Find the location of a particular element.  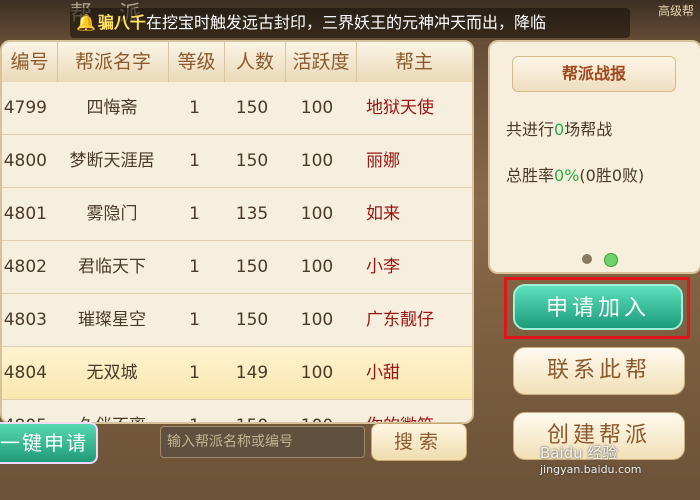

cell-id: 4805 is located at coordinates (29, 411).